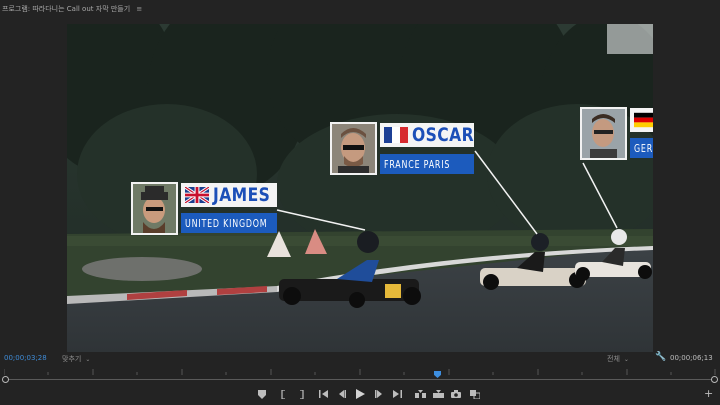 This screenshot has width=720, height=405. What do you see at coordinates (72, 359) in the screenshot?
I see `zoom-select-value: 맞추기` at bounding box center [72, 359].